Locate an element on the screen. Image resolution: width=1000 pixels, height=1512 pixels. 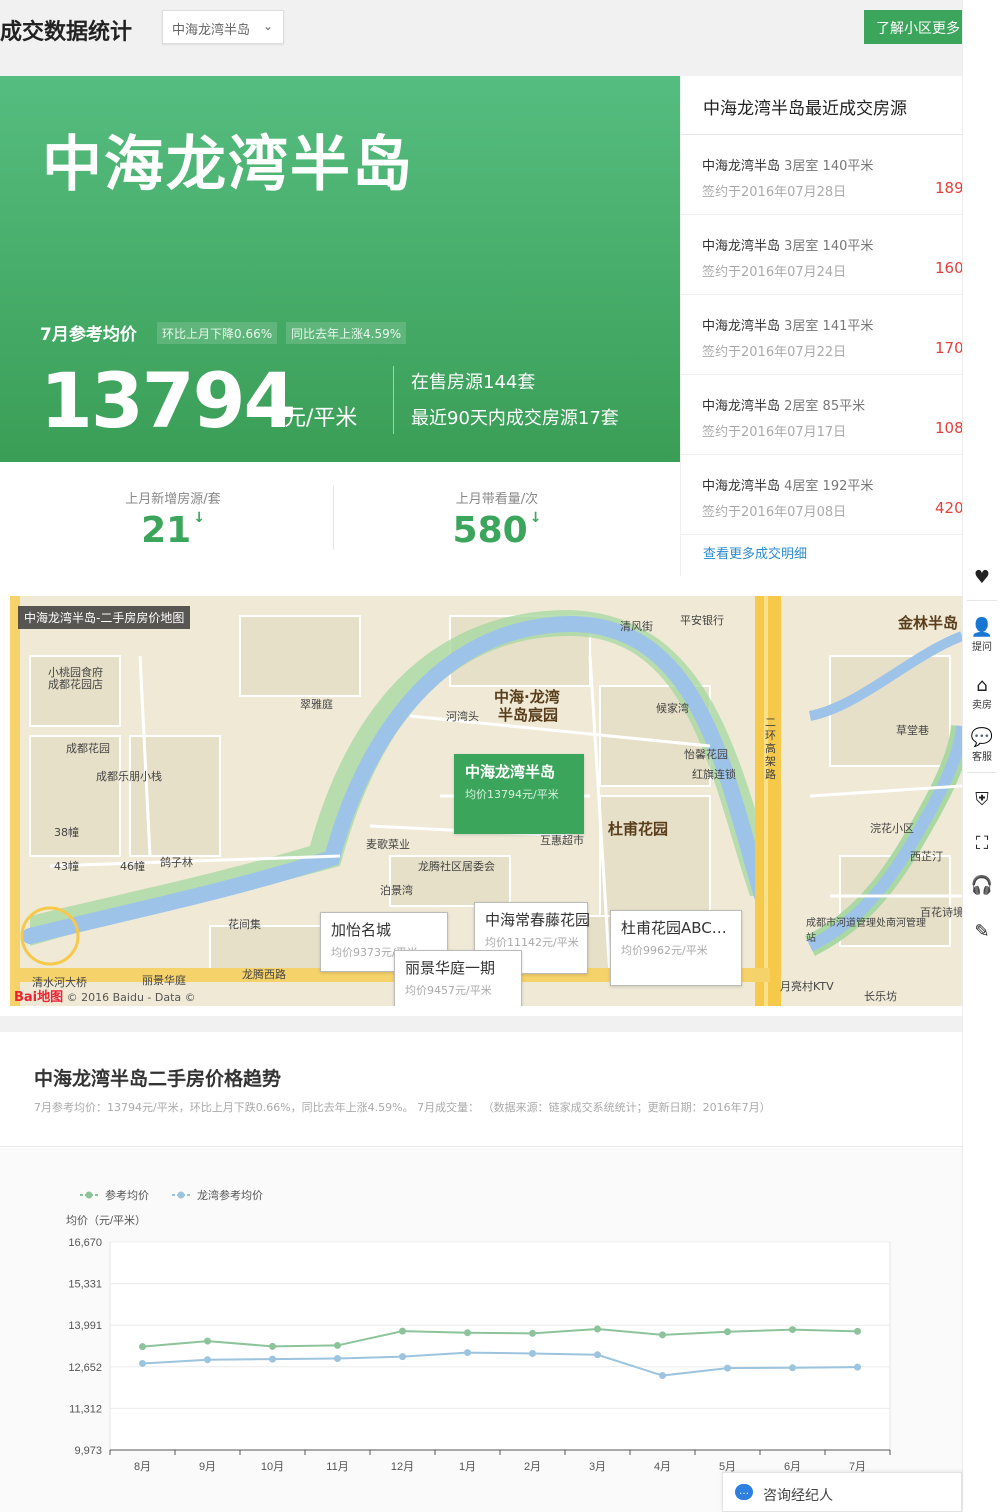
map-label: 浣花小区 is located at coordinates (892, 828).